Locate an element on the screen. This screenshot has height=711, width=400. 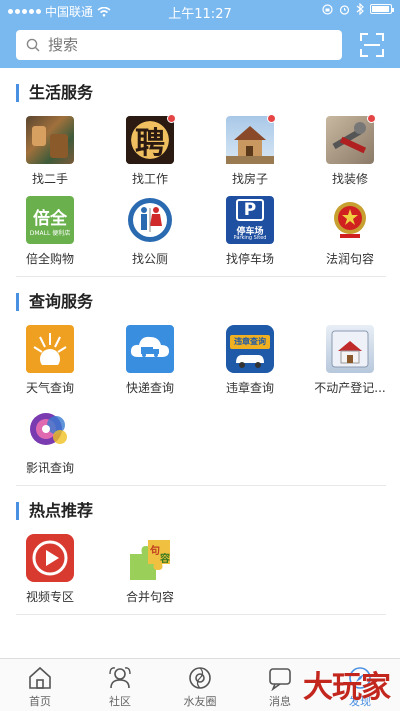
tab-label: 社区 is located at coordinates (120, 701).